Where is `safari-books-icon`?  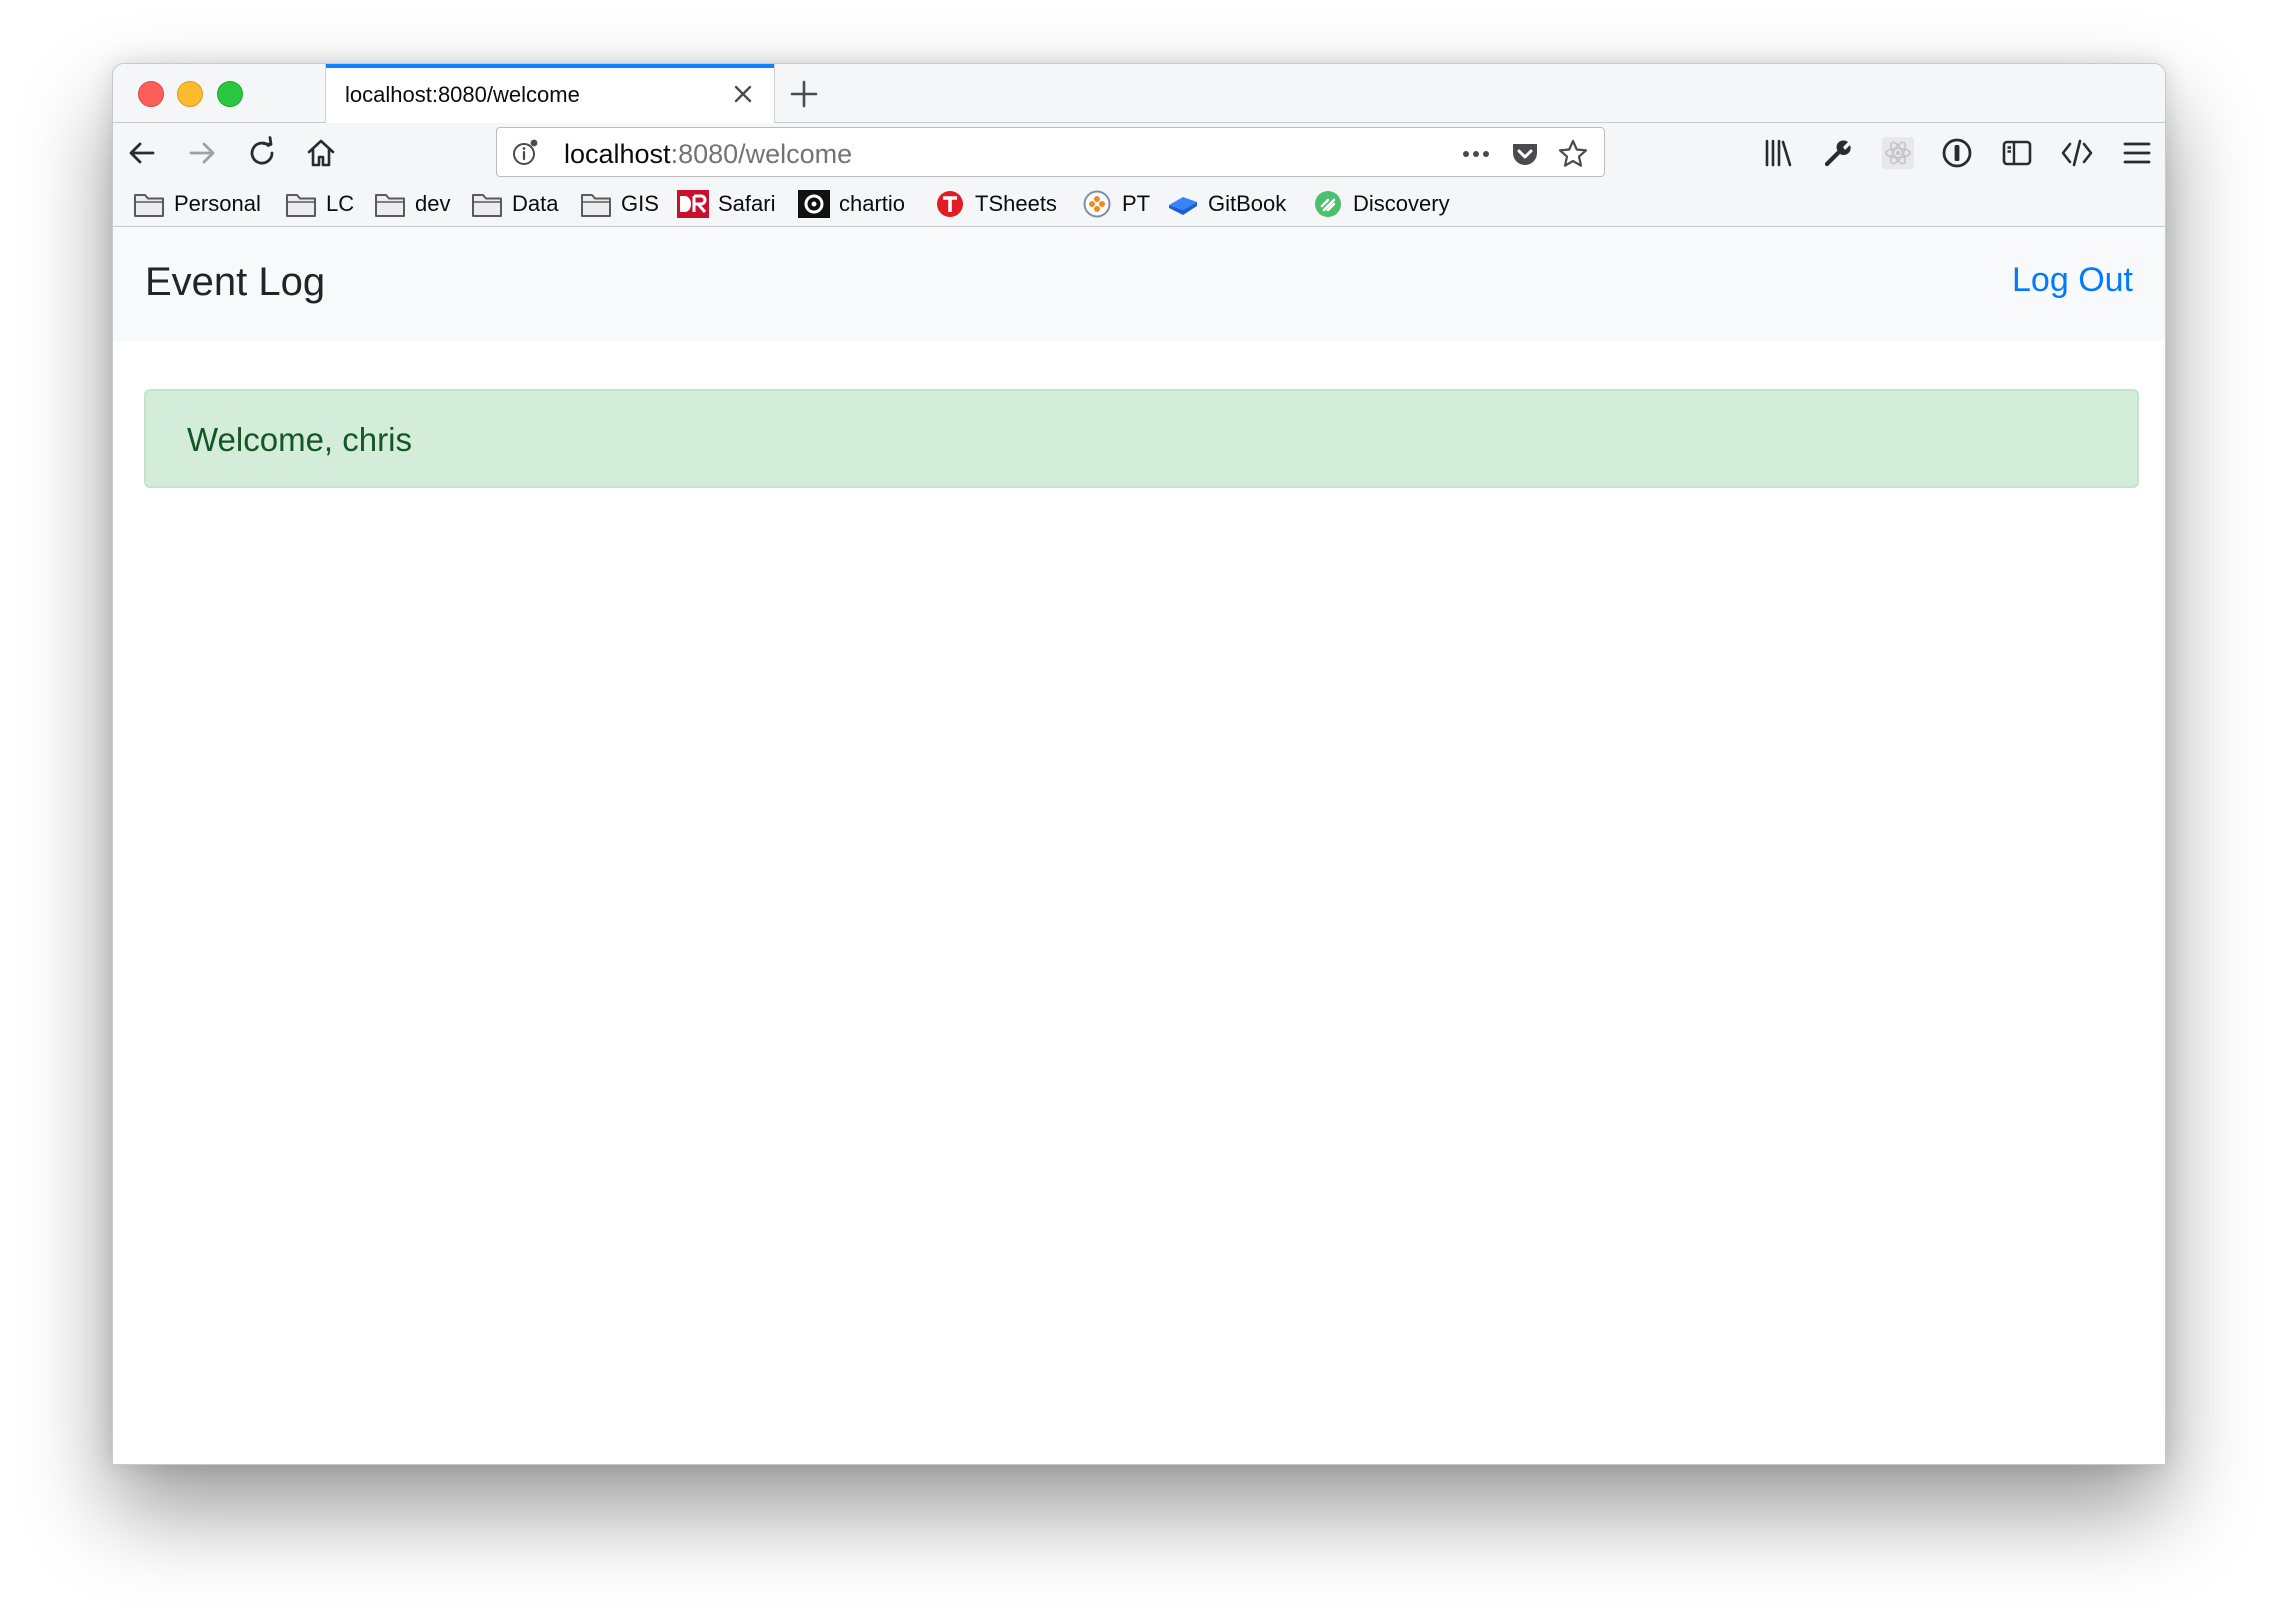 safari-books-icon is located at coordinates (693, 204).